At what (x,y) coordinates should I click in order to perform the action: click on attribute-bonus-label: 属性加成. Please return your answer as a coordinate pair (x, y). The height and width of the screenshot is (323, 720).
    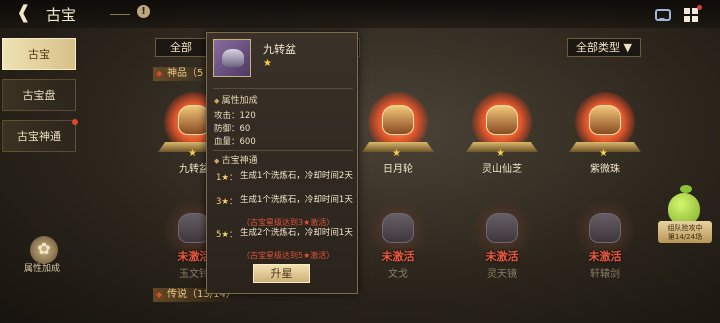
    Looking at the image, I should click on (42, 269).